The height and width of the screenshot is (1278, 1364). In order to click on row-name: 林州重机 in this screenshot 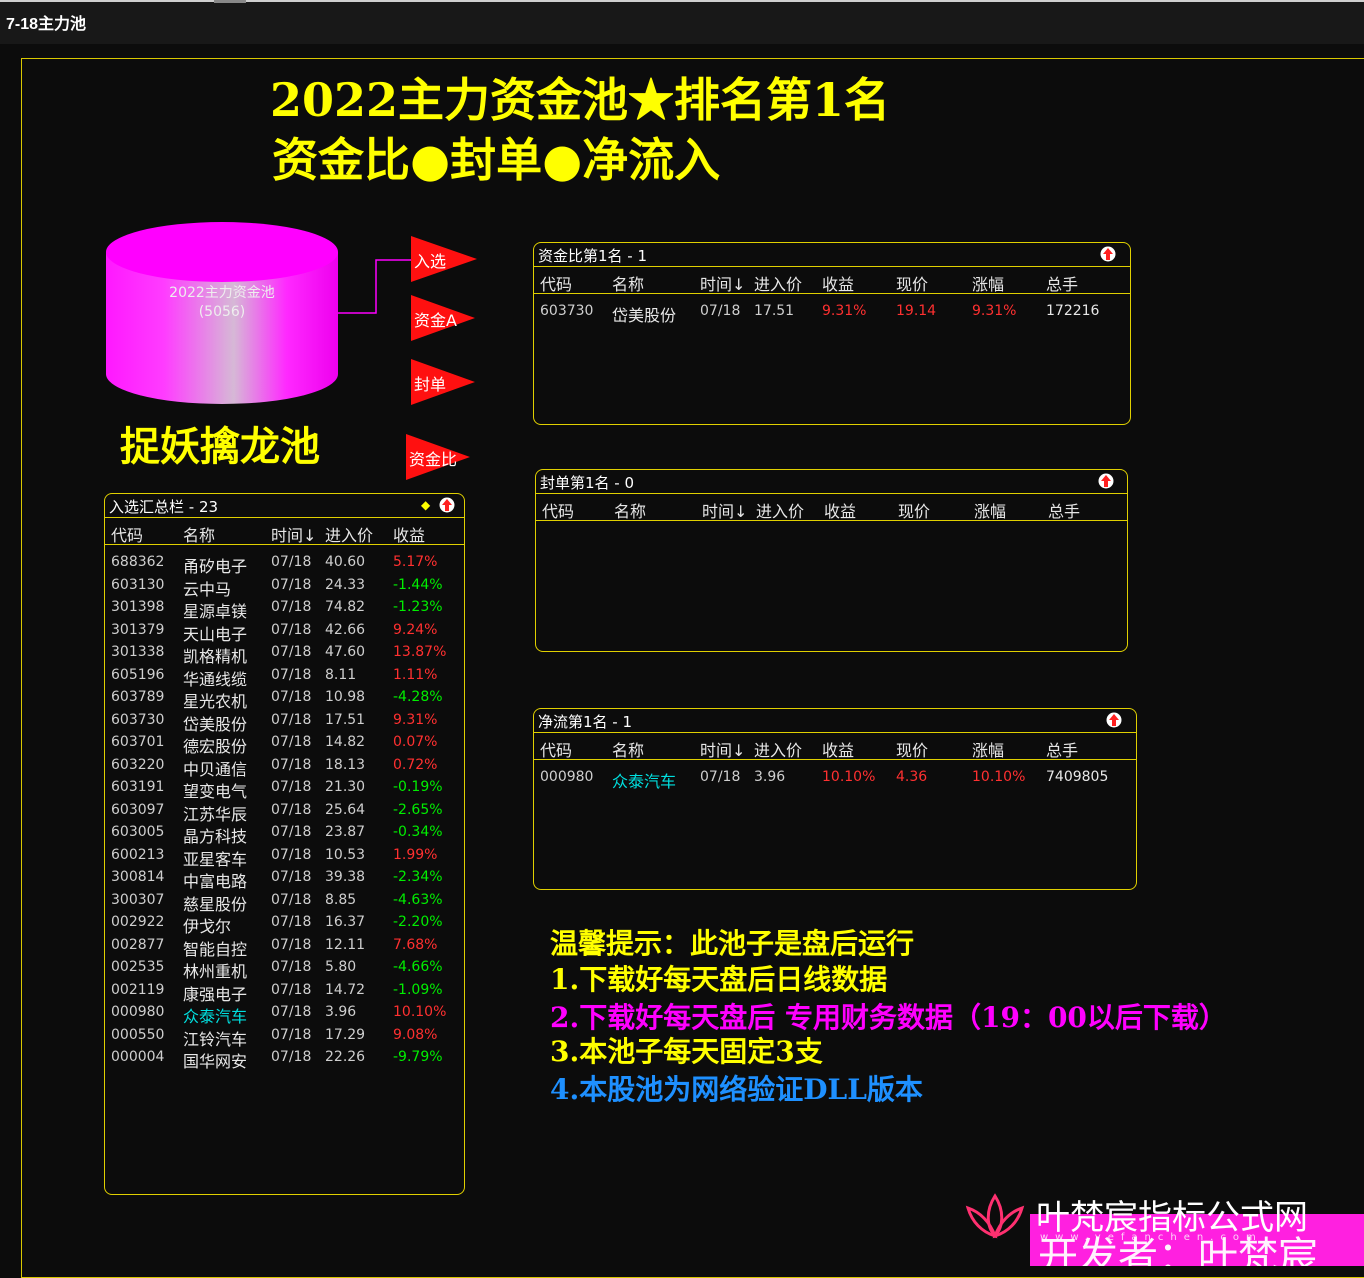, I will do `click(215, 971)`.